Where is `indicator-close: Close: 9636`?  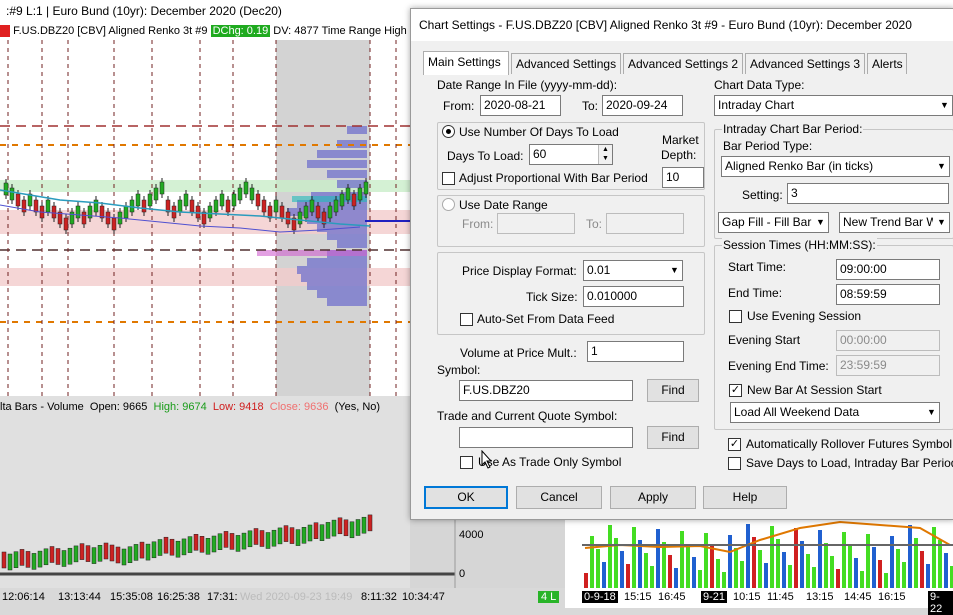
indicator-close: Close: 9636 is located at coordinates (299, 407).